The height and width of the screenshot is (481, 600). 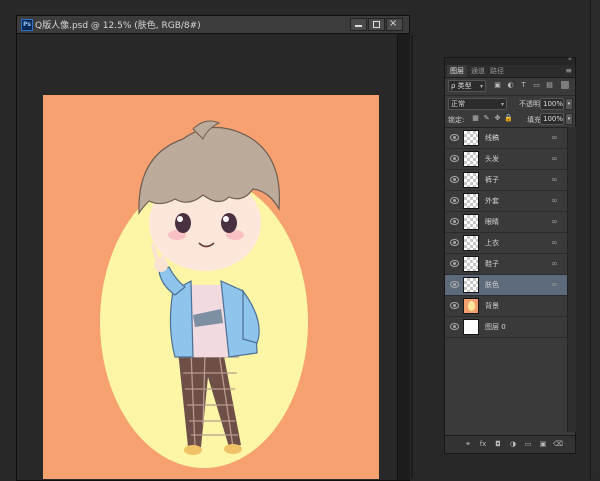 I want to click on maximize-button, so click(x=376, y=24).